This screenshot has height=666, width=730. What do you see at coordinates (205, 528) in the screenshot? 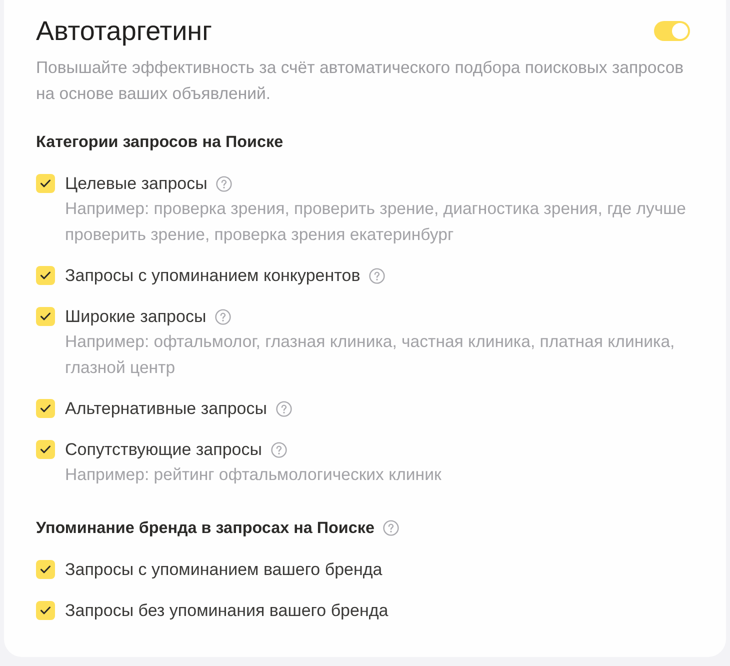
I see `section-heading: Упоминание бренда в запросах на Поиске` at bounding box center [205, 528].